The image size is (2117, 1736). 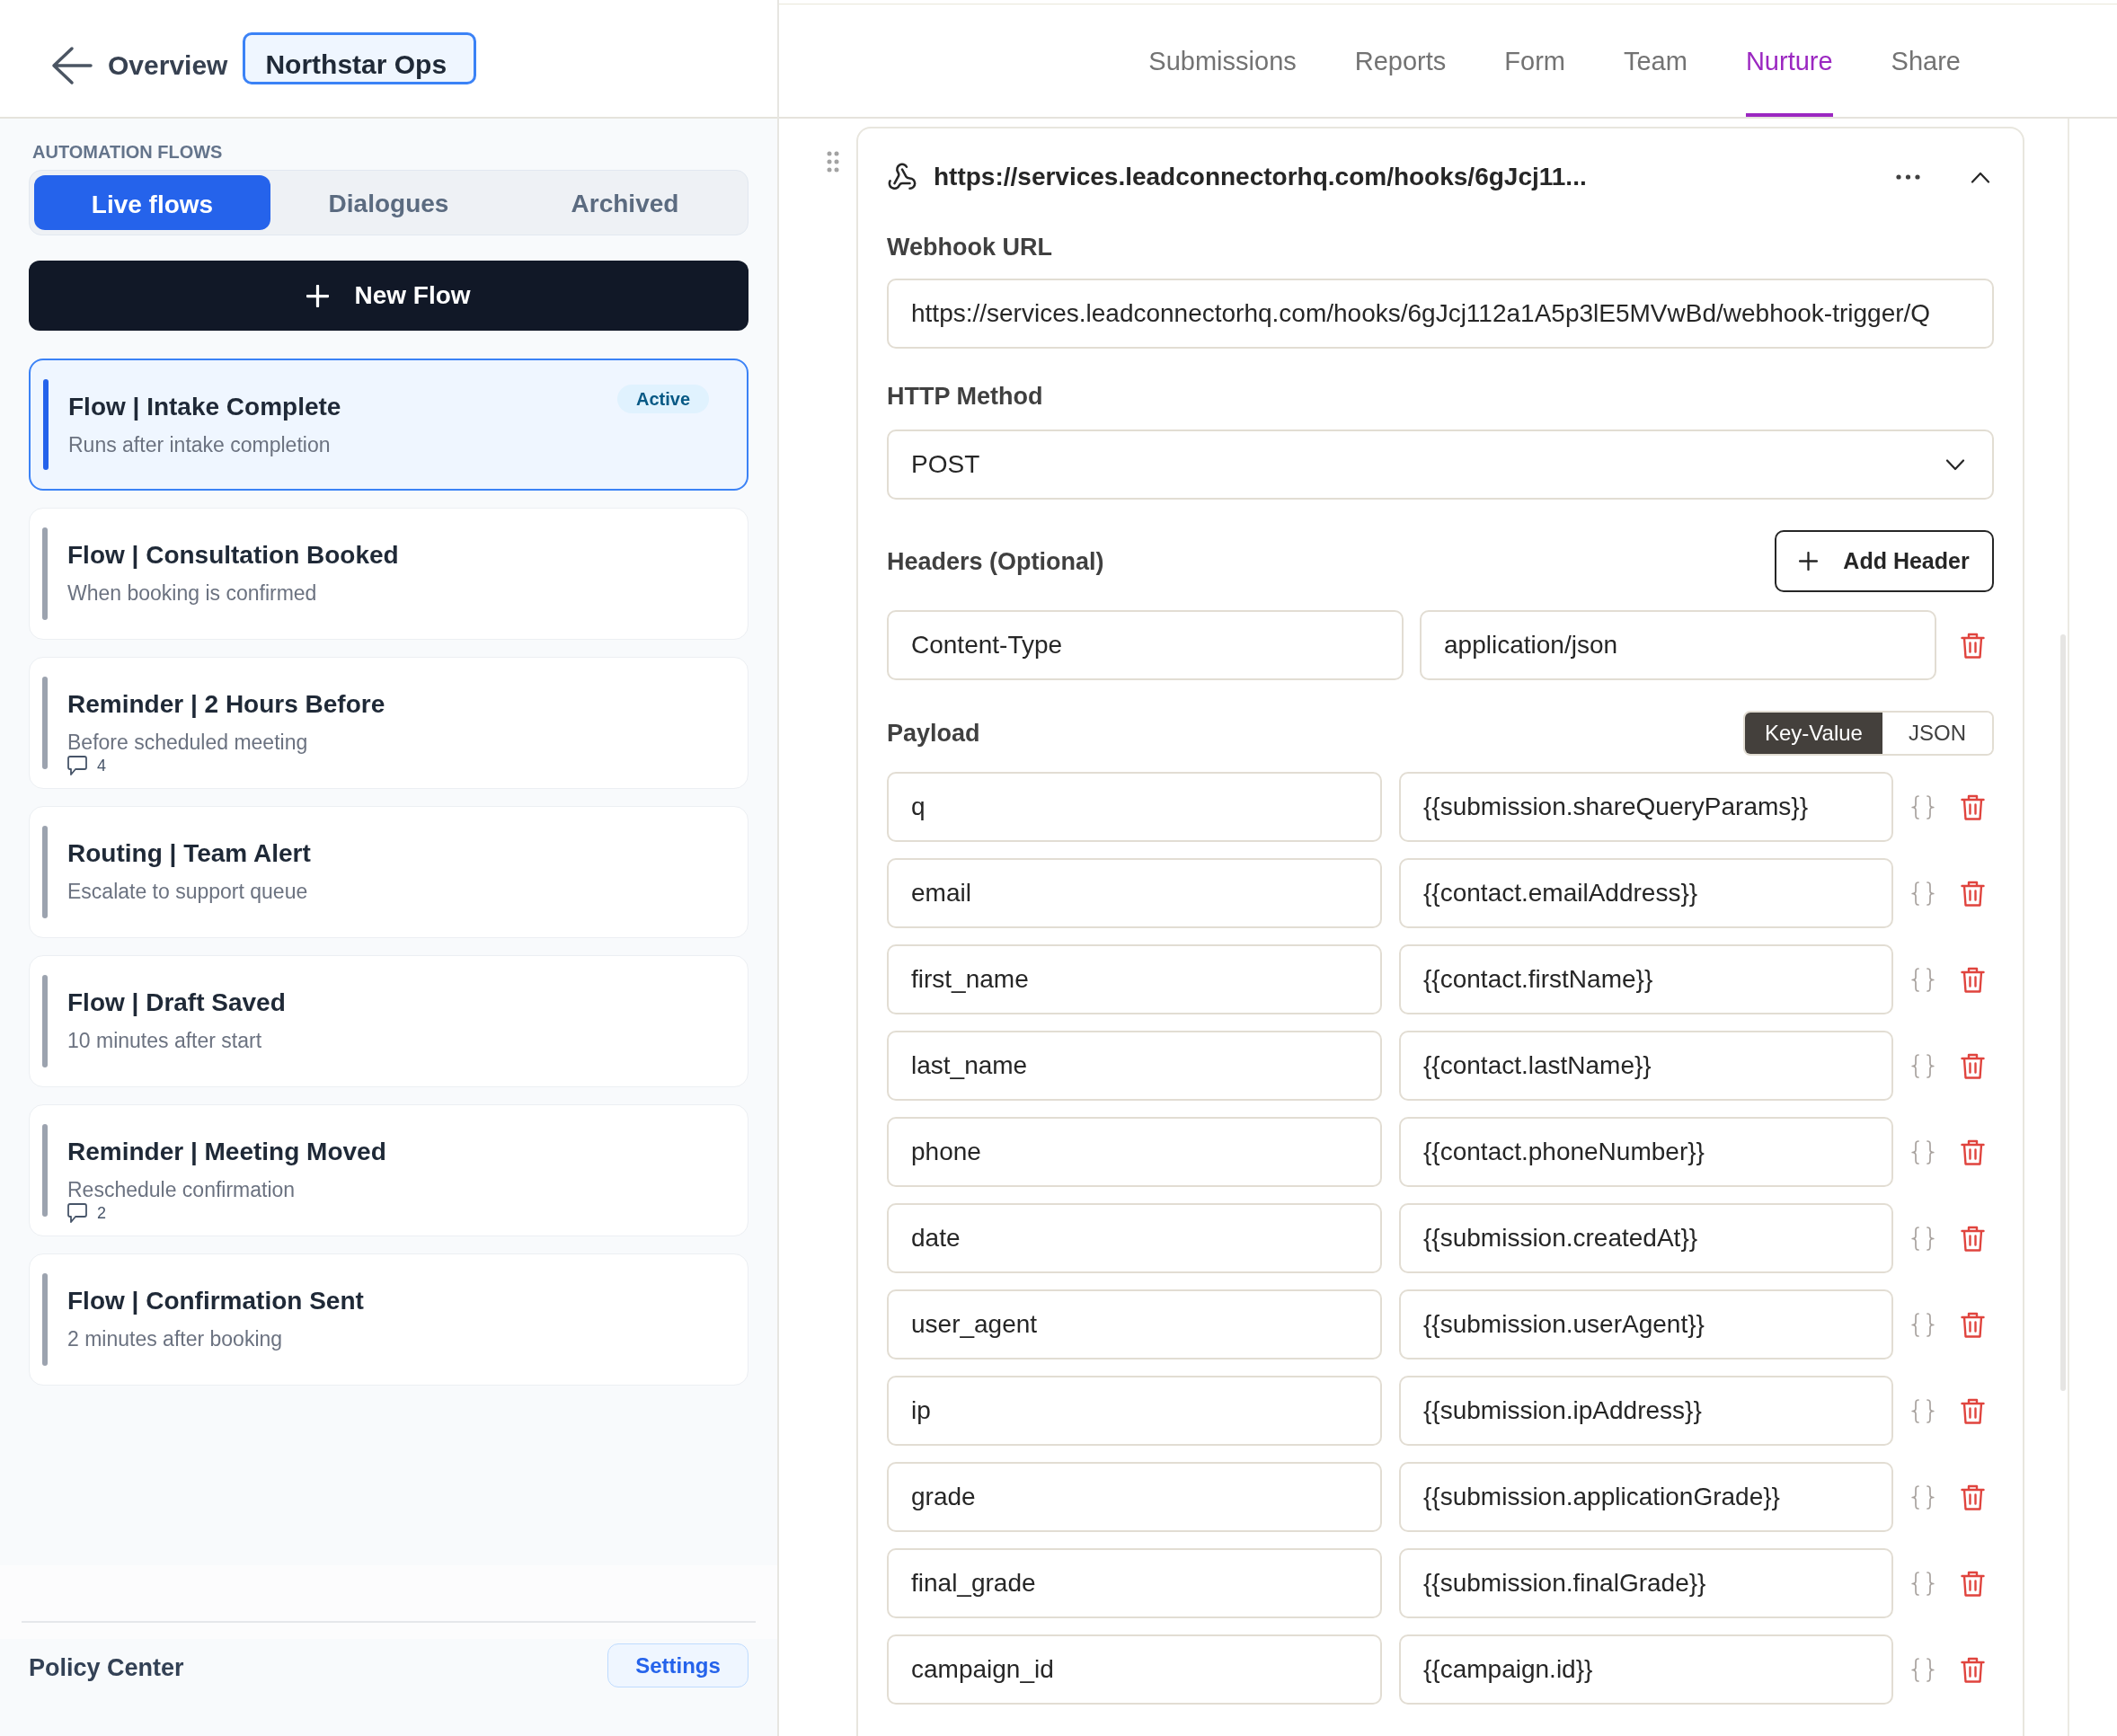 What do you see at coordinates (902, 177) in the screenshot?
I see `webhook-icon` at bounding box center [902, 177].